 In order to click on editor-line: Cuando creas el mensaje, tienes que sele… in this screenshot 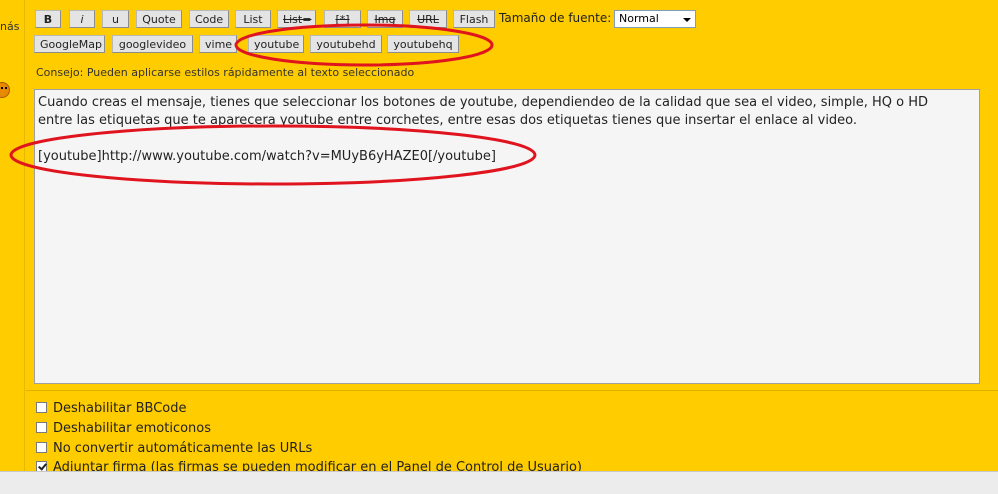, I will do `click(483, 102)`.